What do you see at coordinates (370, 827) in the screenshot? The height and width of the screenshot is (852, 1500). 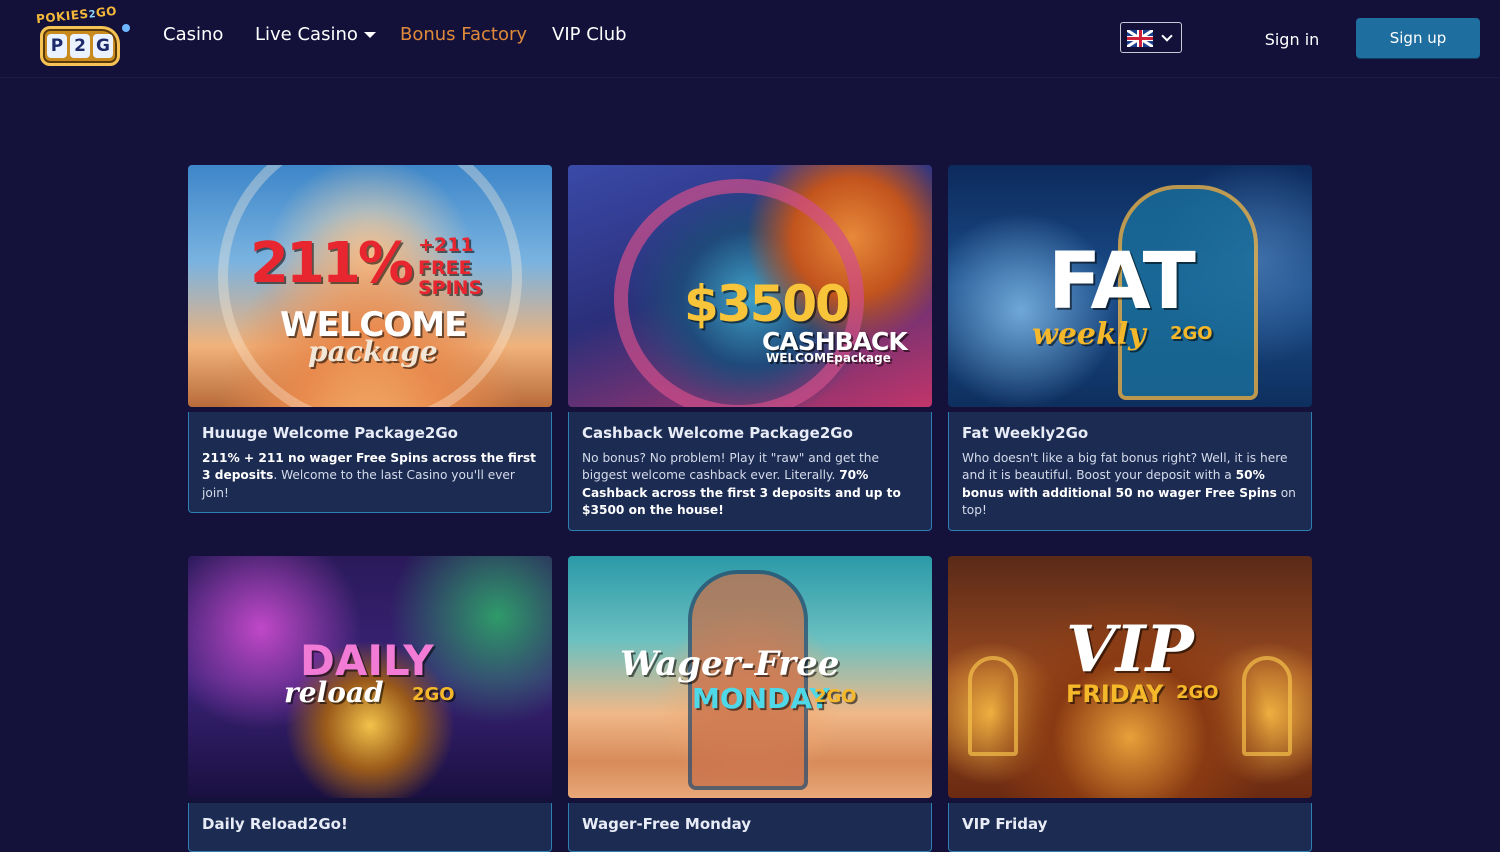 I see `promo-card-body: Daily Reload2Go!` at bounding box center [370, 827].